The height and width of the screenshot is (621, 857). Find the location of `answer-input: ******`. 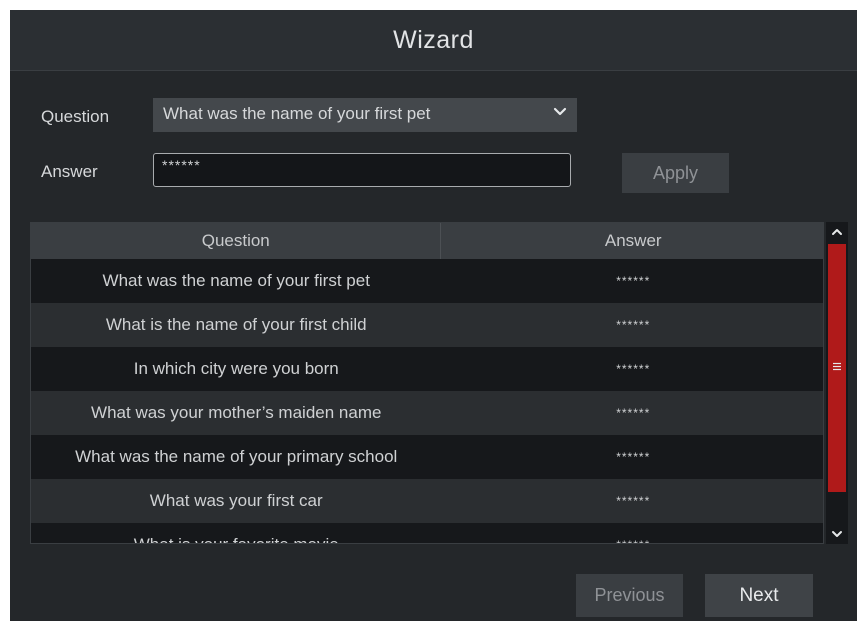

answer-input: ****** is located at coordinates (362, 170).